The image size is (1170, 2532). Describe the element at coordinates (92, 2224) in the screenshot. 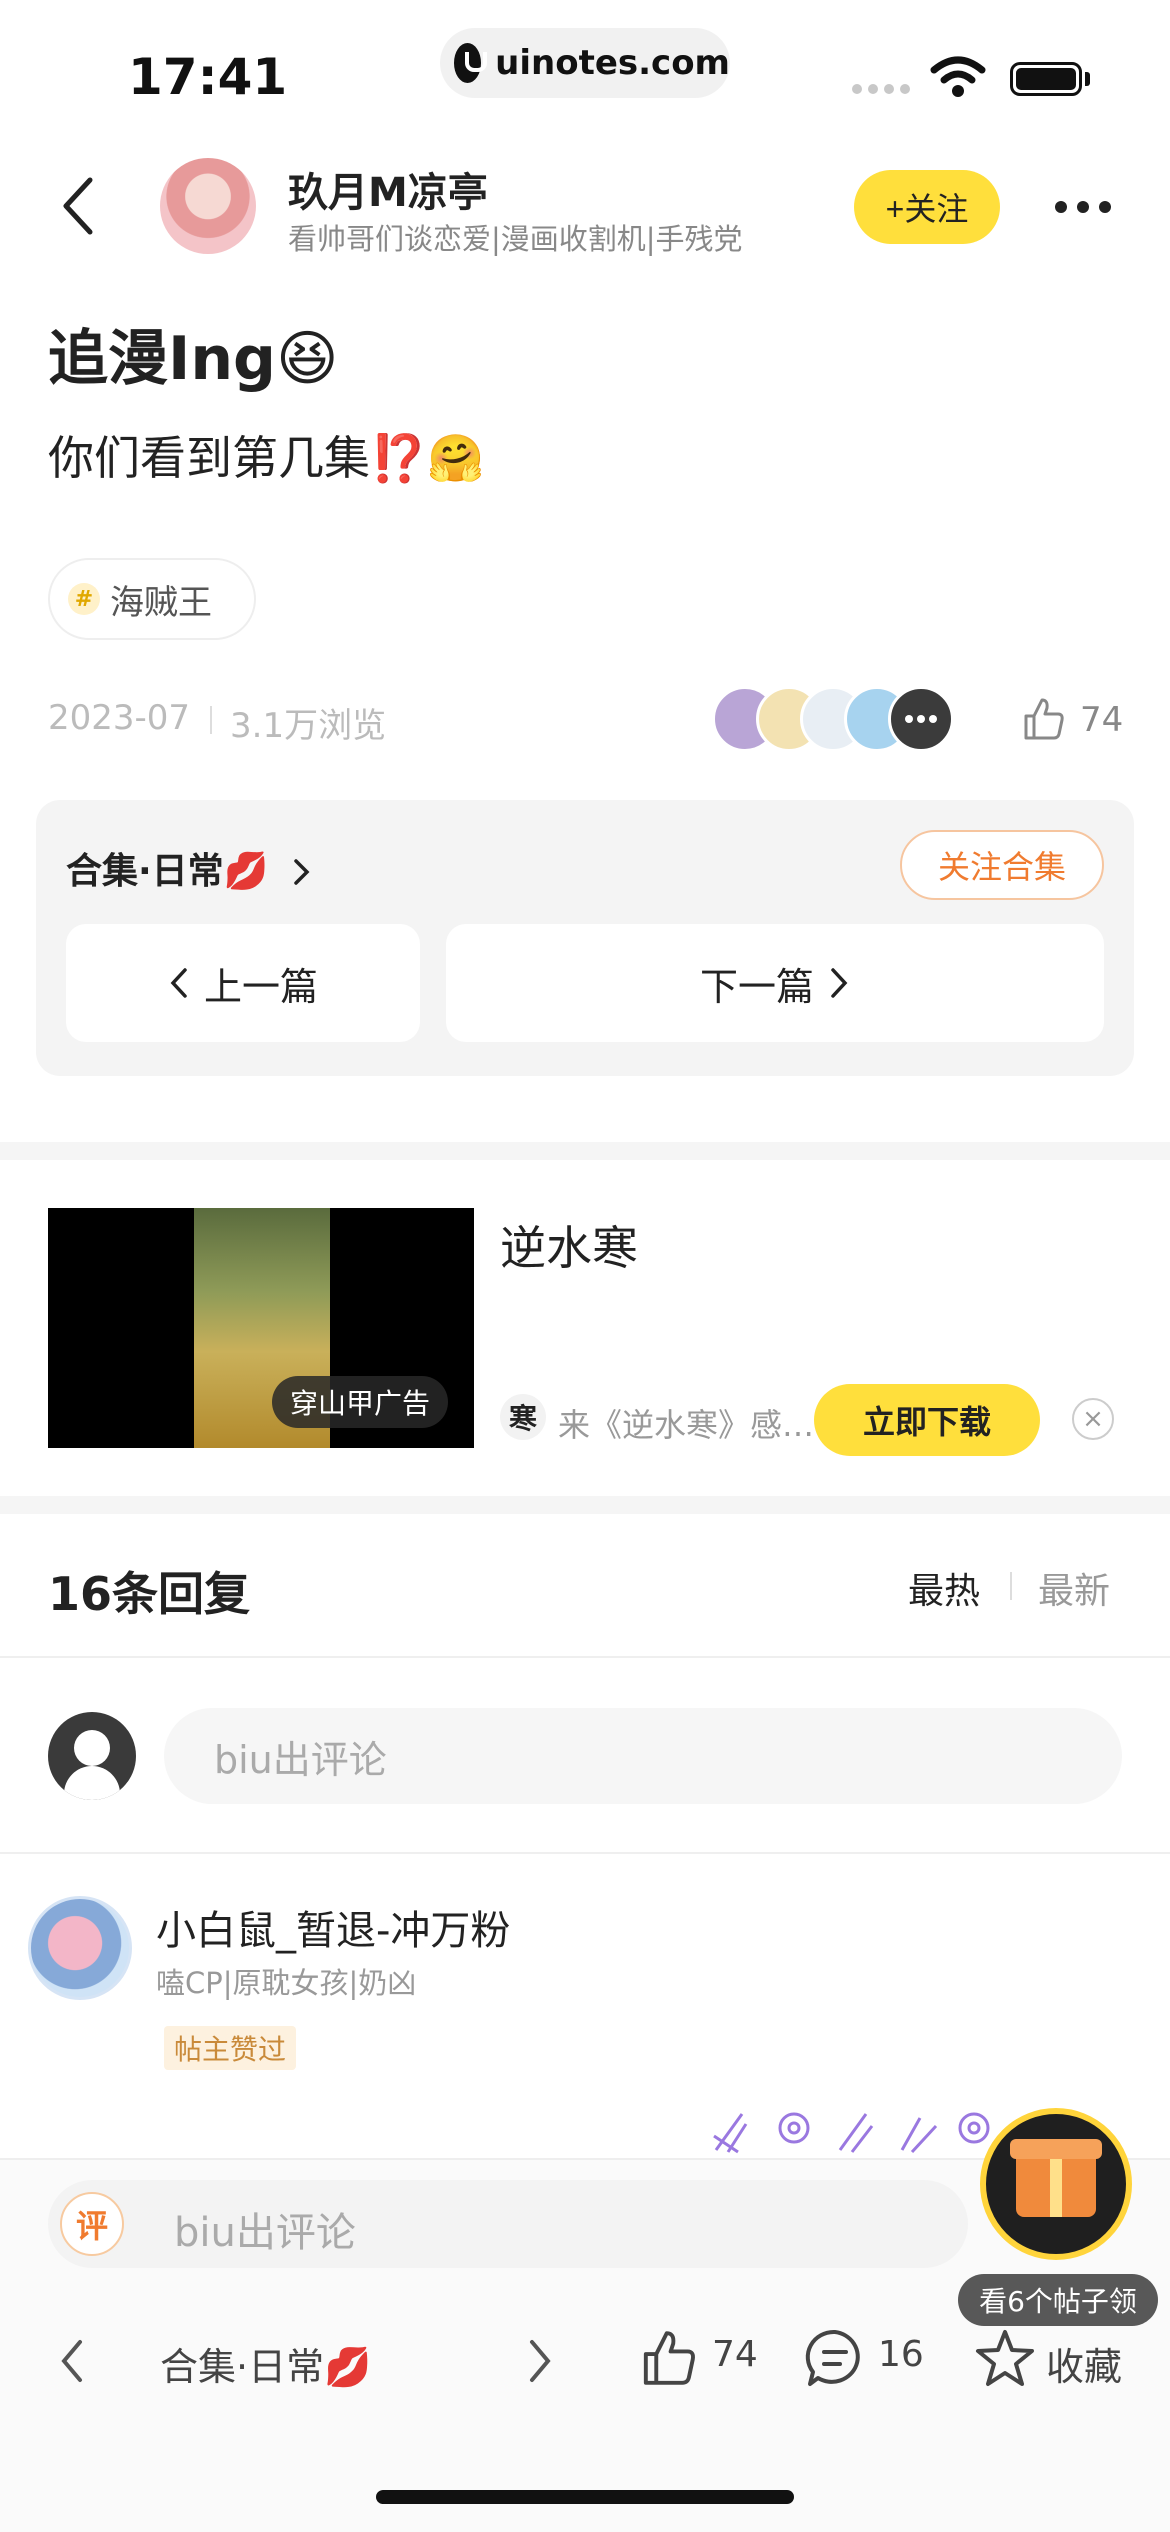

I see `comment-badge-icon: 评` at that location.